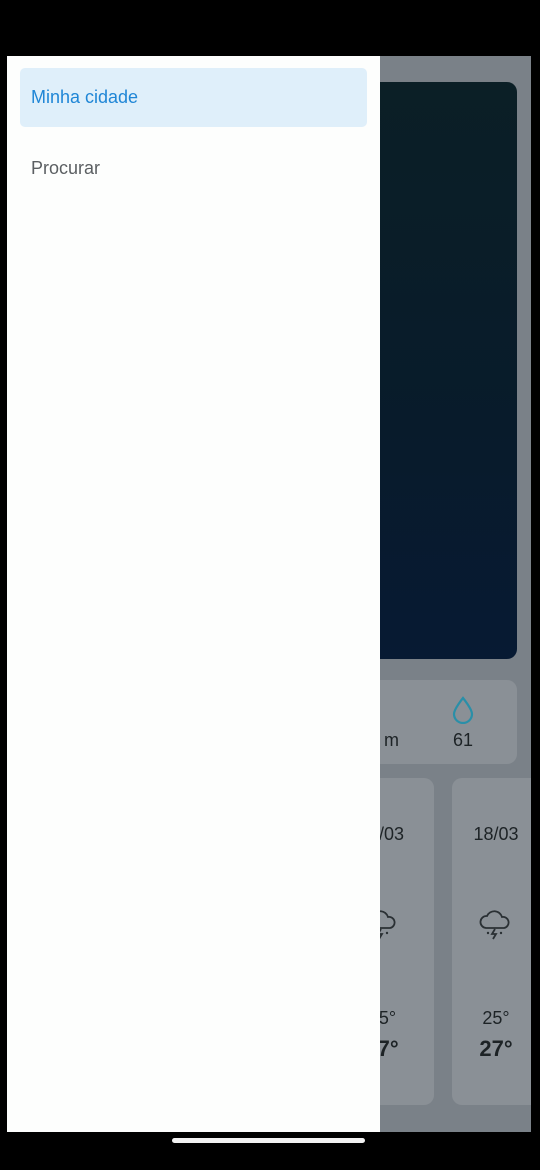 The width and height of the screenshot is (540, 1170). What do you see at coordinates (268, 1140) in the screenshot?
I see `home-indicator` at bounding box center [268, 1140].